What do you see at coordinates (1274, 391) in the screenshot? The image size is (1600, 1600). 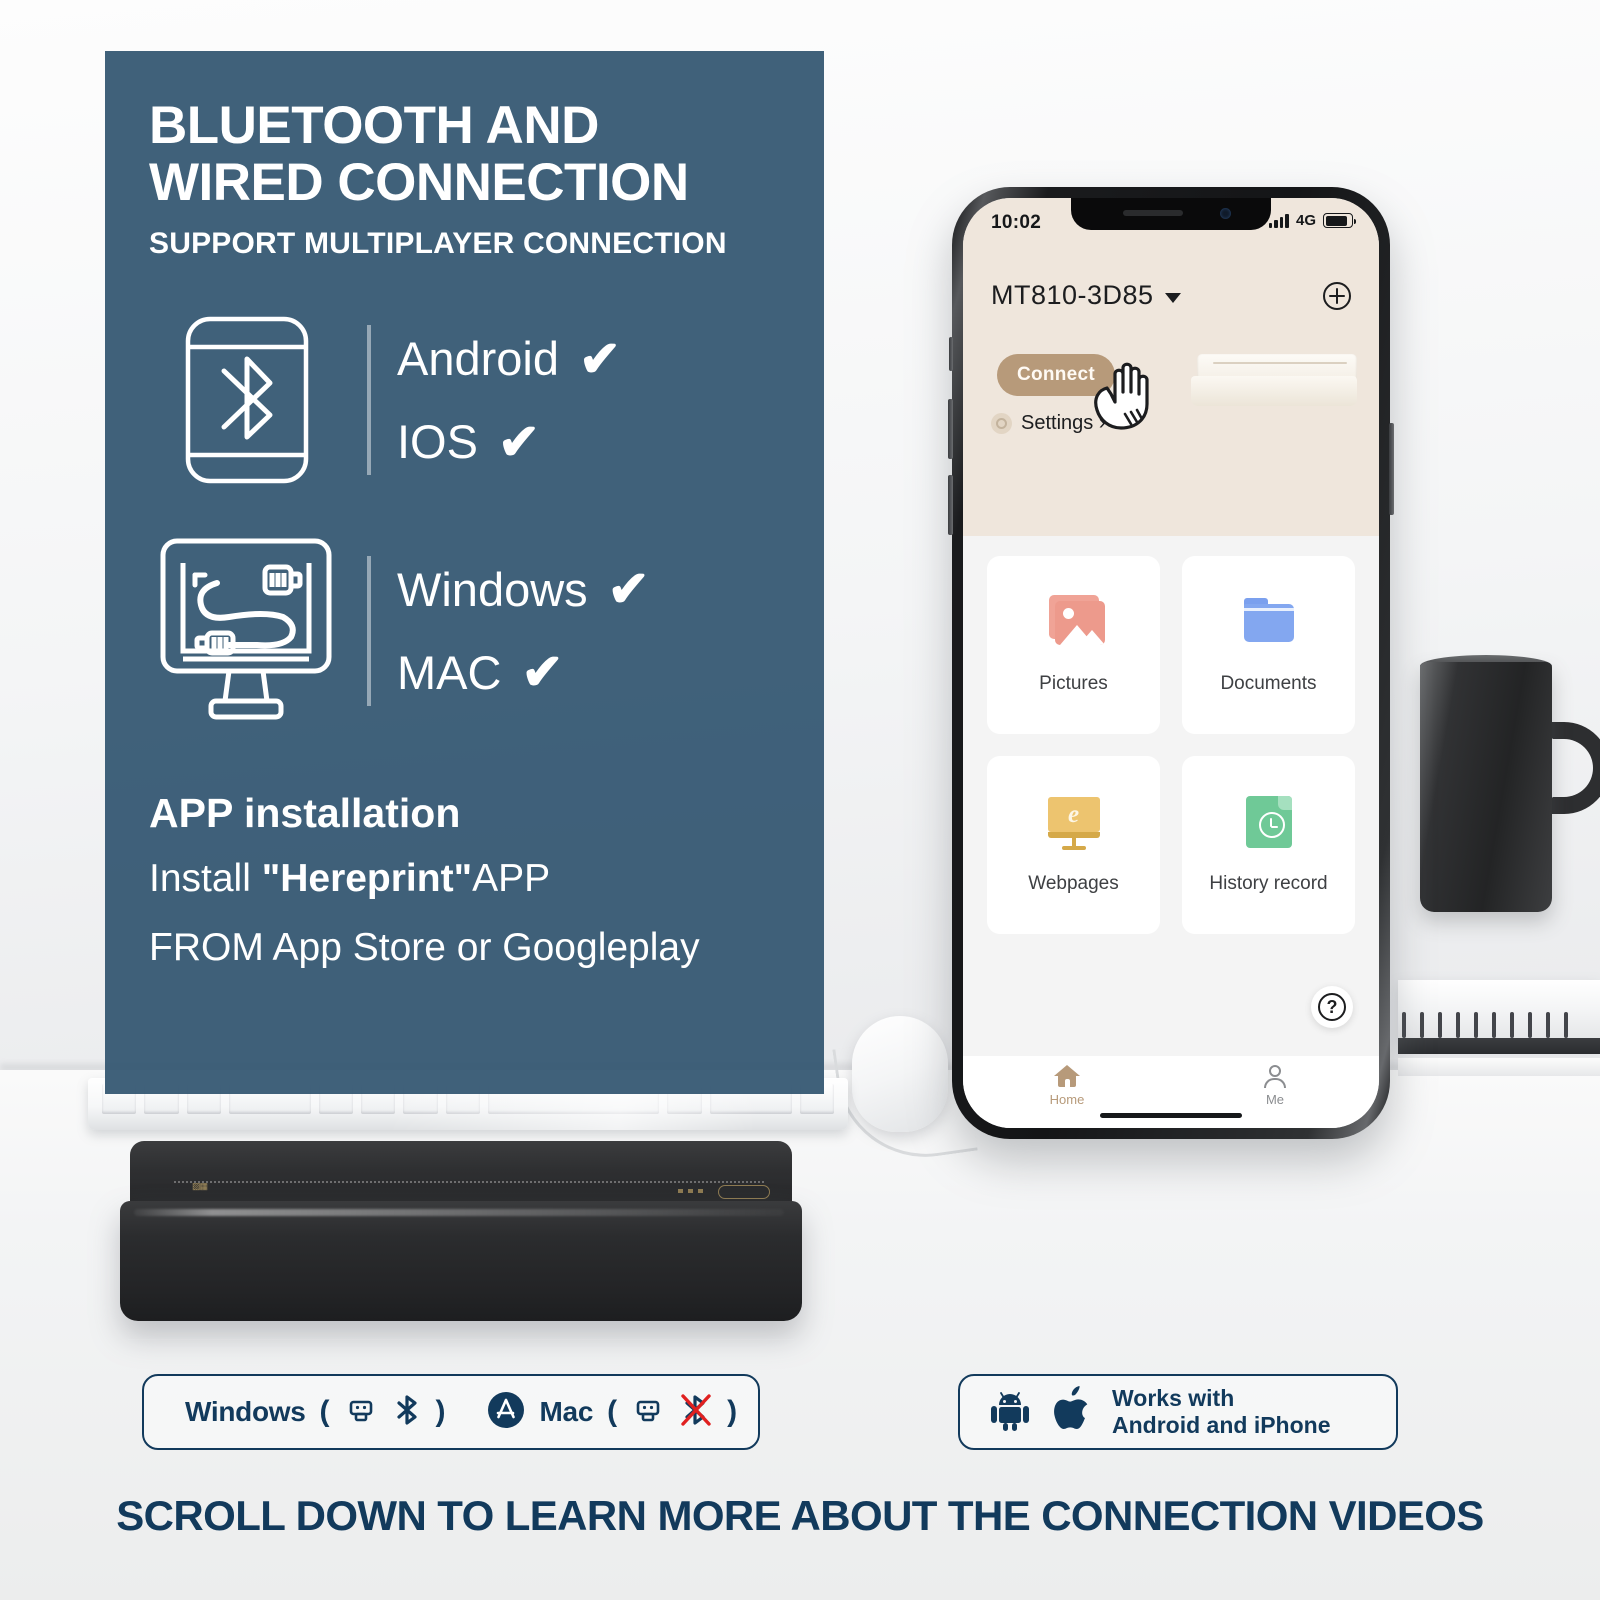 I see `printer-illustration-body` at bounding box center [1274, 391].